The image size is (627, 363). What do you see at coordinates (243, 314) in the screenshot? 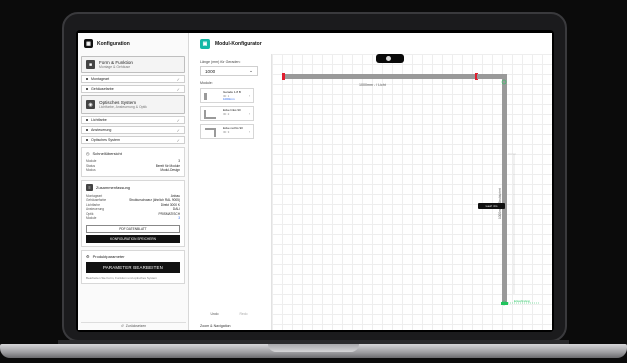
I see `redo-button: Redo` at bounding box center [243, 314].